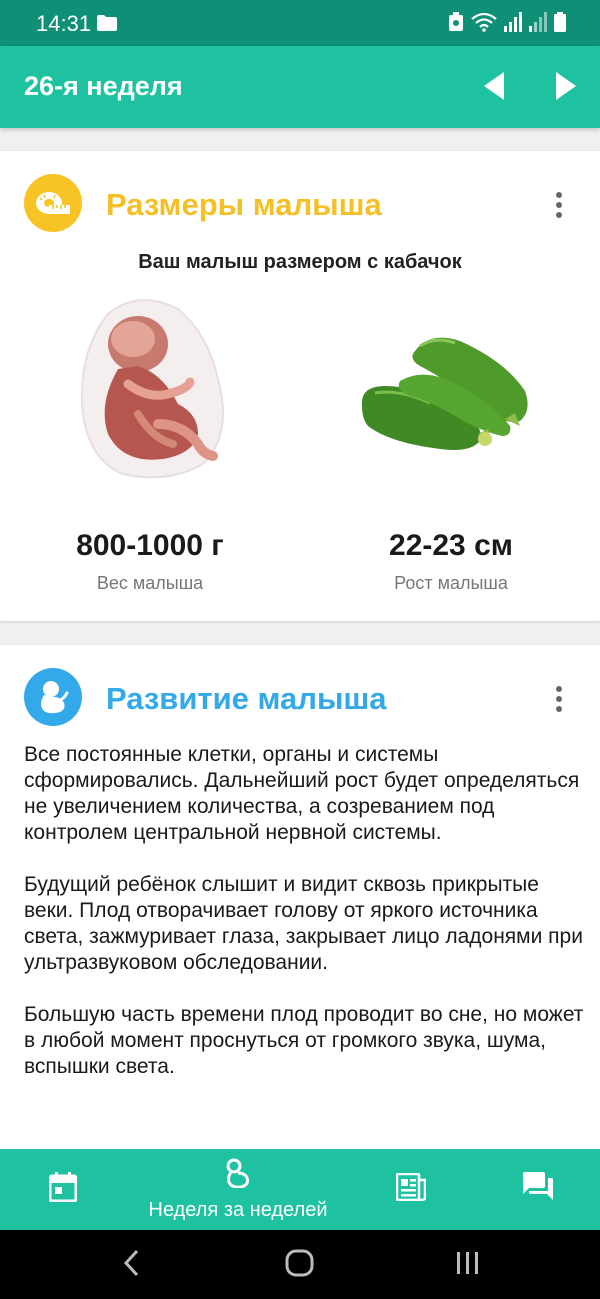  I want to click on system-navigation-bar, so click(300, 1264).